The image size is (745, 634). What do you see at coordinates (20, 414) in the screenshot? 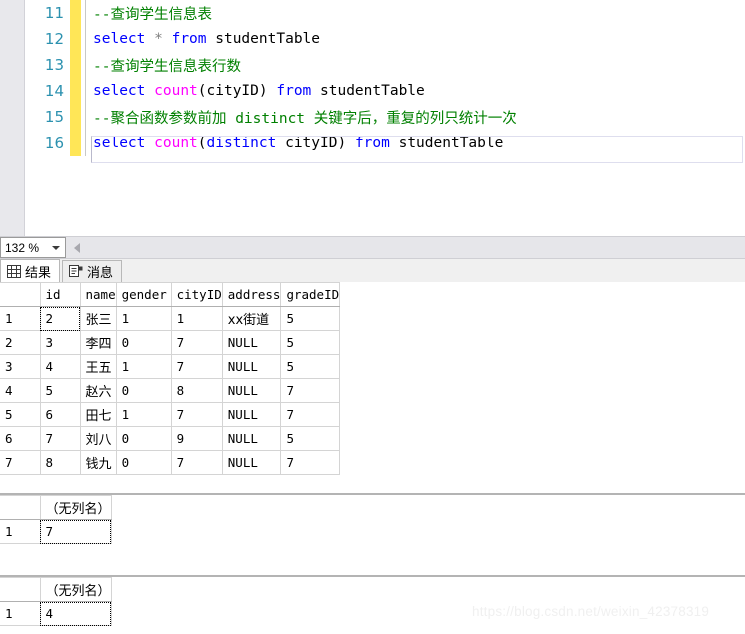
I see `row-number: 5` at bounding box center [20, 414].